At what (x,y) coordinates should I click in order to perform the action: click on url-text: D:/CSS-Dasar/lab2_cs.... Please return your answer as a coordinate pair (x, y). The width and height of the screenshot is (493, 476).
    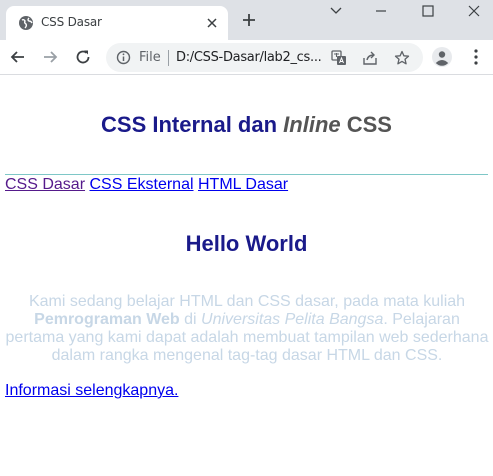
    Looking at the image, I should click on (249, 57).